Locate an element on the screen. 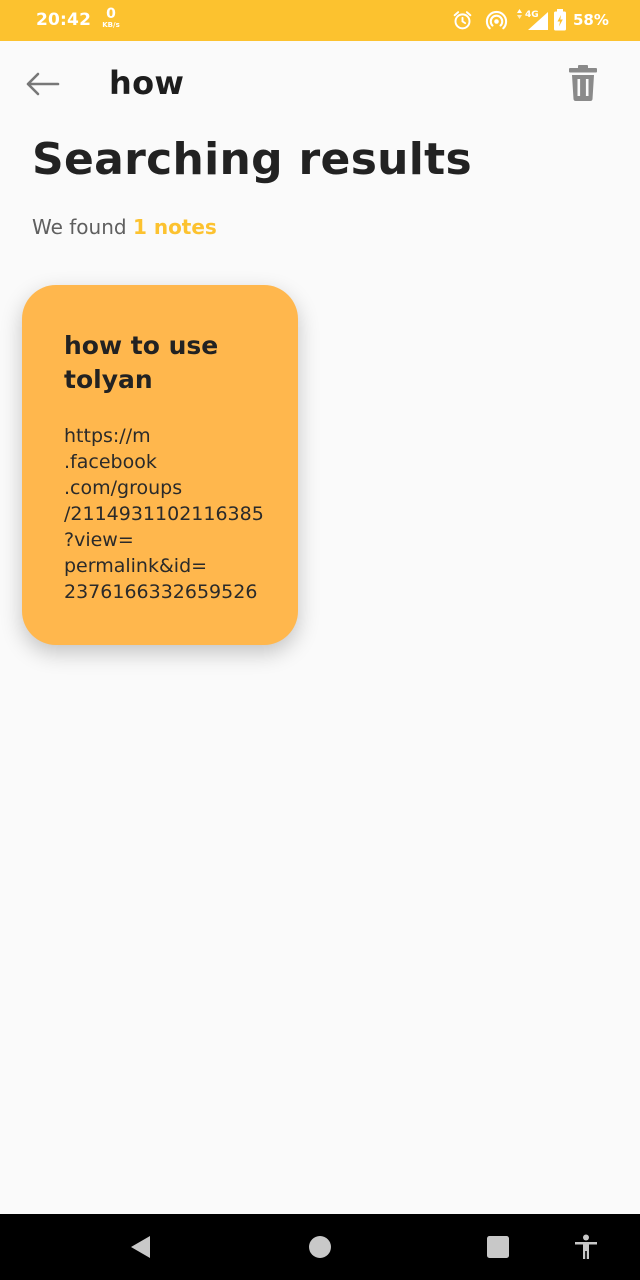  arrow-left-icon is located at coordinates (43, 84).